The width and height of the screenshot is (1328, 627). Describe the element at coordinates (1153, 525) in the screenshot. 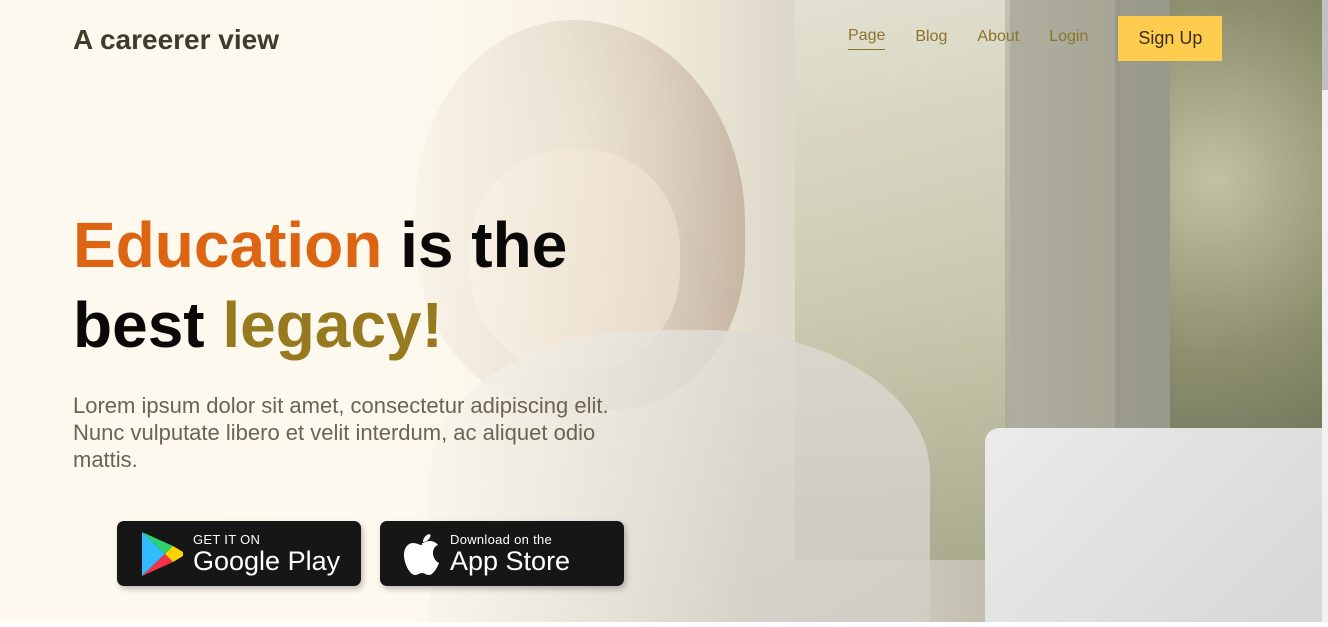

I see `background-laptop` at that location.